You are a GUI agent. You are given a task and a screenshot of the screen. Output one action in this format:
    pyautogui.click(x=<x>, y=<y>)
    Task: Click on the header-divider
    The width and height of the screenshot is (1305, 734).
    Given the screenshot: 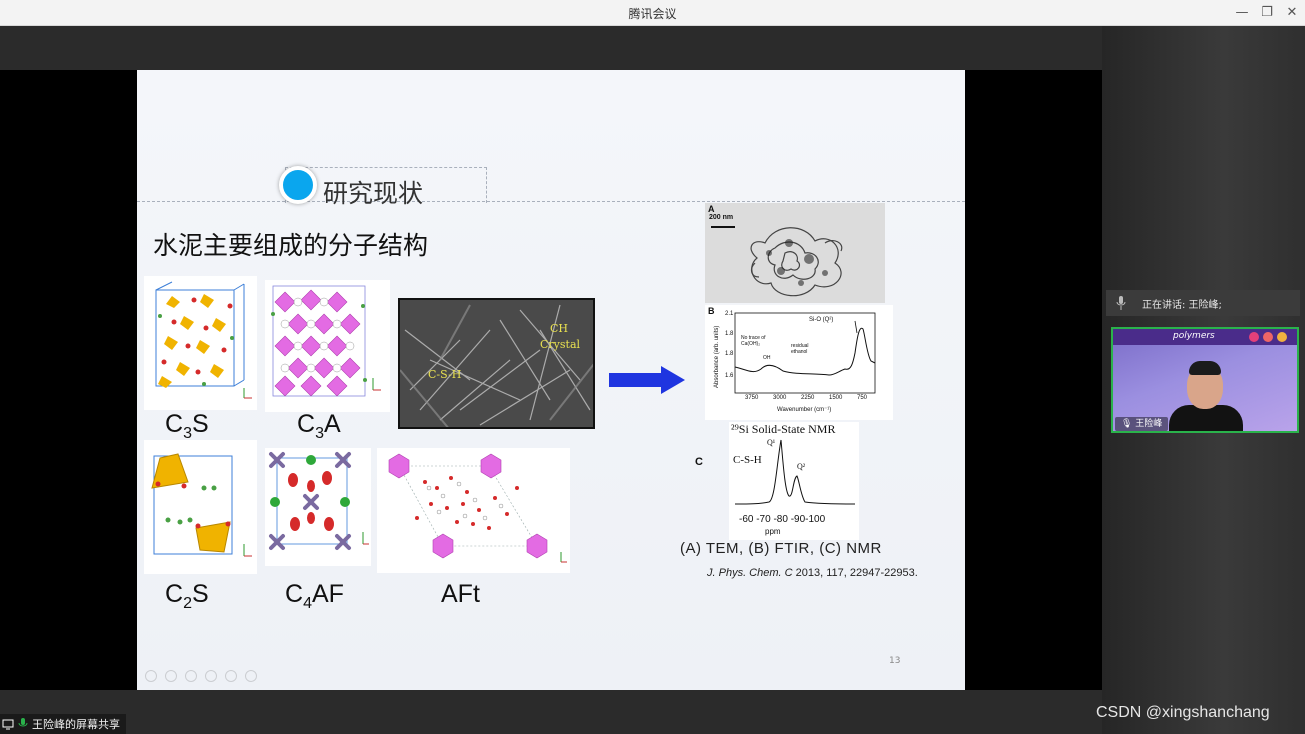 What is the action you would take?
    pyautogui.click(x=551, y=201)
    